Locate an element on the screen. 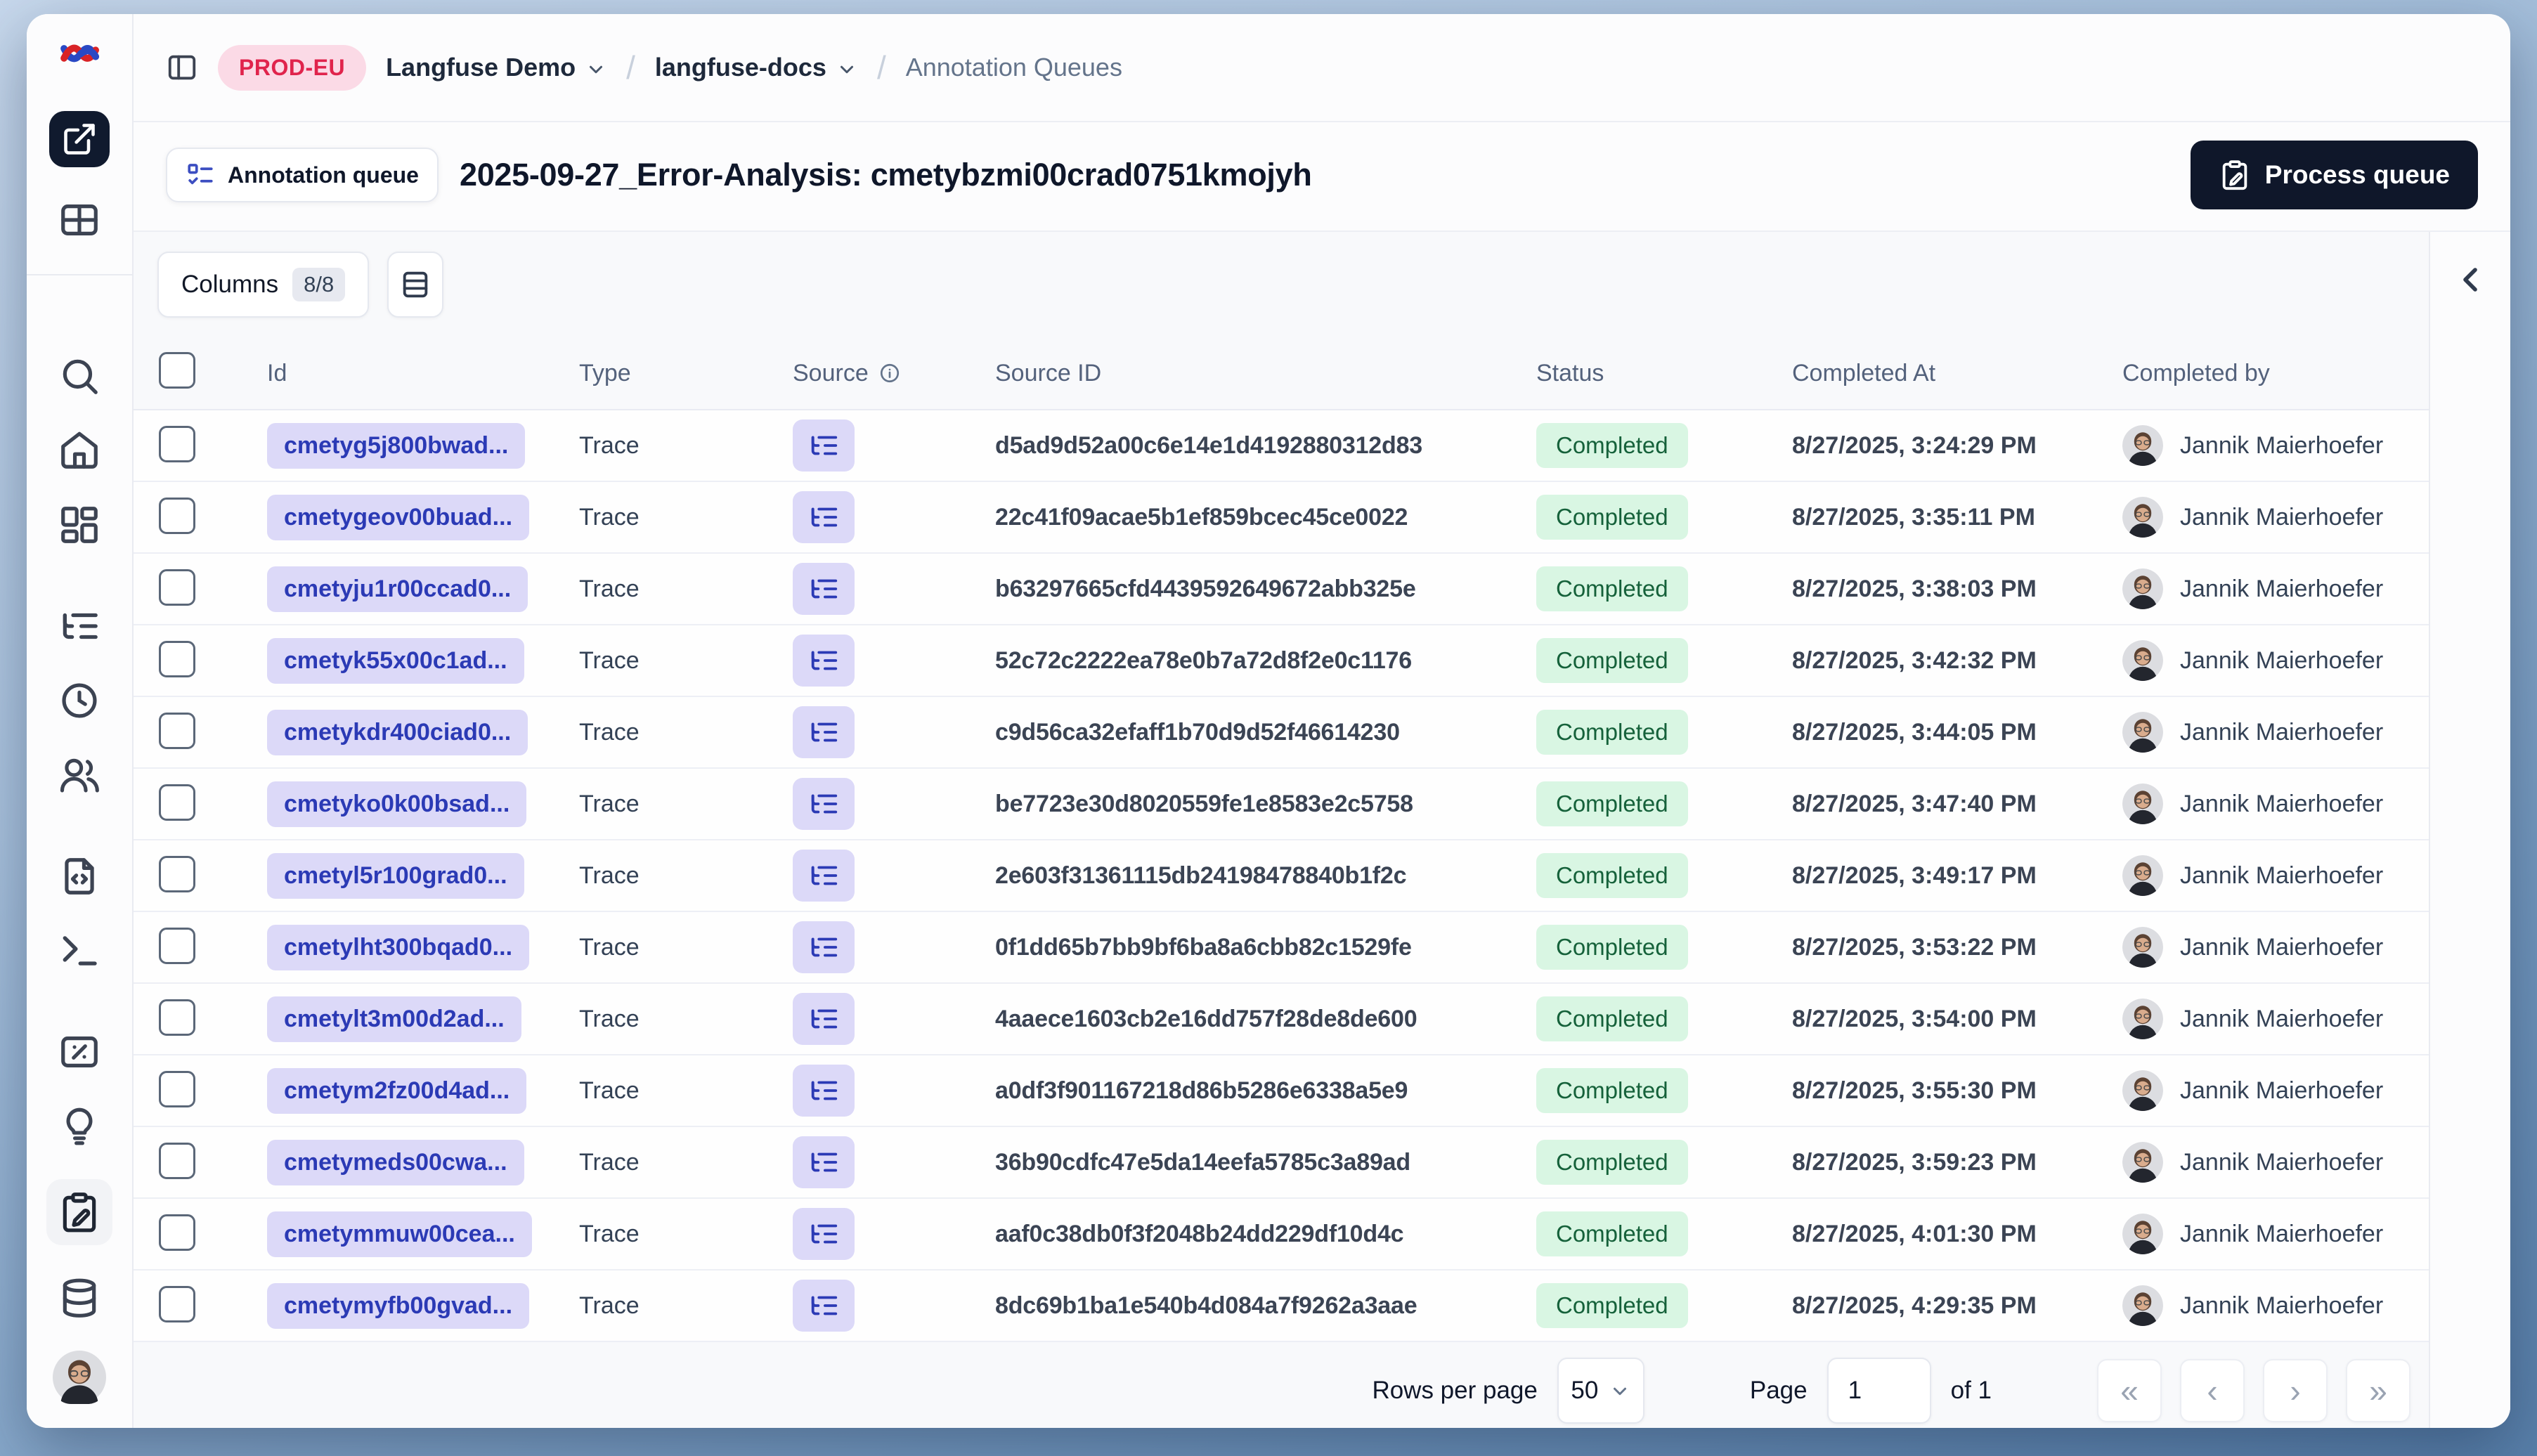 The width and height of the screenshot is (2537, 1456). row-source-id: 52c72c2222ea78e0b7a72d8f2e0c1176 is located at coordinates (1203, 660).